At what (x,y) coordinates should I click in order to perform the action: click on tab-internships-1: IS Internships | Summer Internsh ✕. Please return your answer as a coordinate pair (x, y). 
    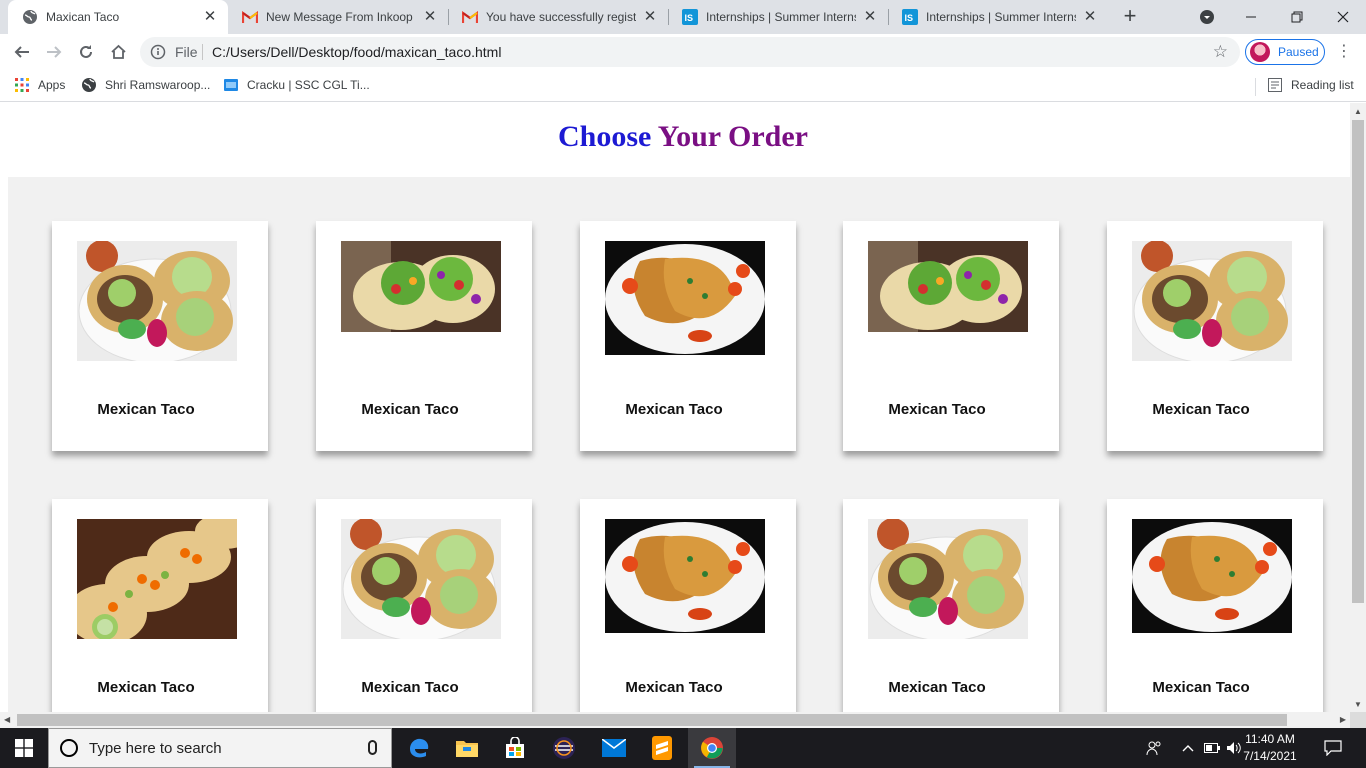
    Looking at the image, I should click on (778, 17).